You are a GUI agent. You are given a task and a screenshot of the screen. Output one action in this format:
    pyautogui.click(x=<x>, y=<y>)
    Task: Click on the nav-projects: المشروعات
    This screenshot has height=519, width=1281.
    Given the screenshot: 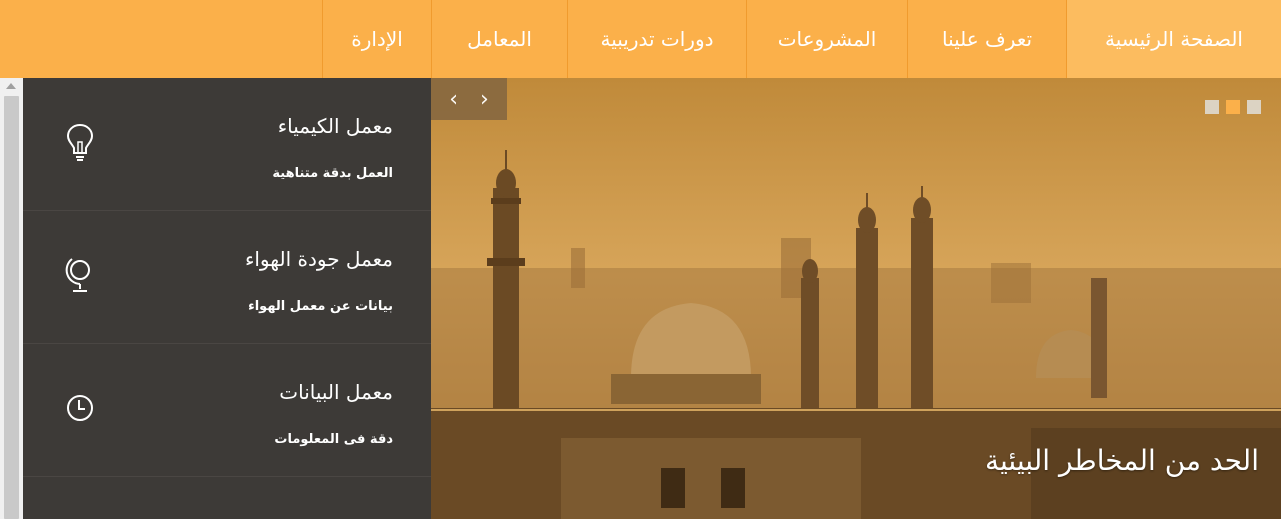 What is the action you would take?
    pyautogui.click(x=826, y=39)
    